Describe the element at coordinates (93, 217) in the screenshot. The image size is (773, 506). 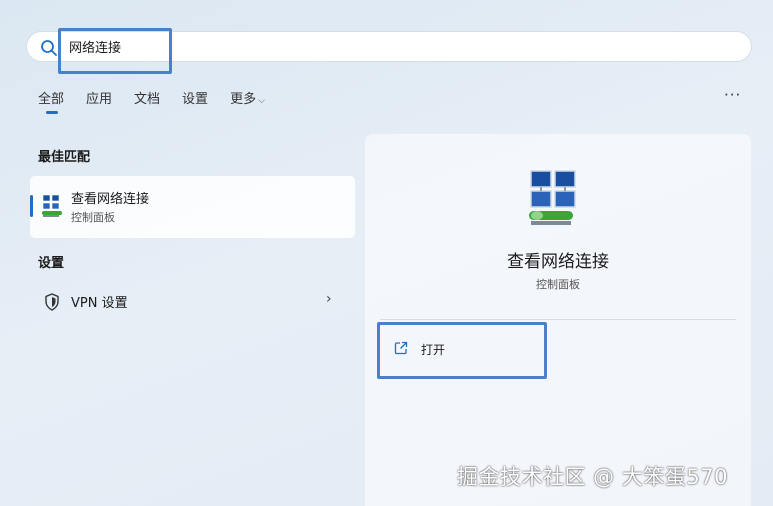
I see `best-match-subtitle: 控制面板` at that location.